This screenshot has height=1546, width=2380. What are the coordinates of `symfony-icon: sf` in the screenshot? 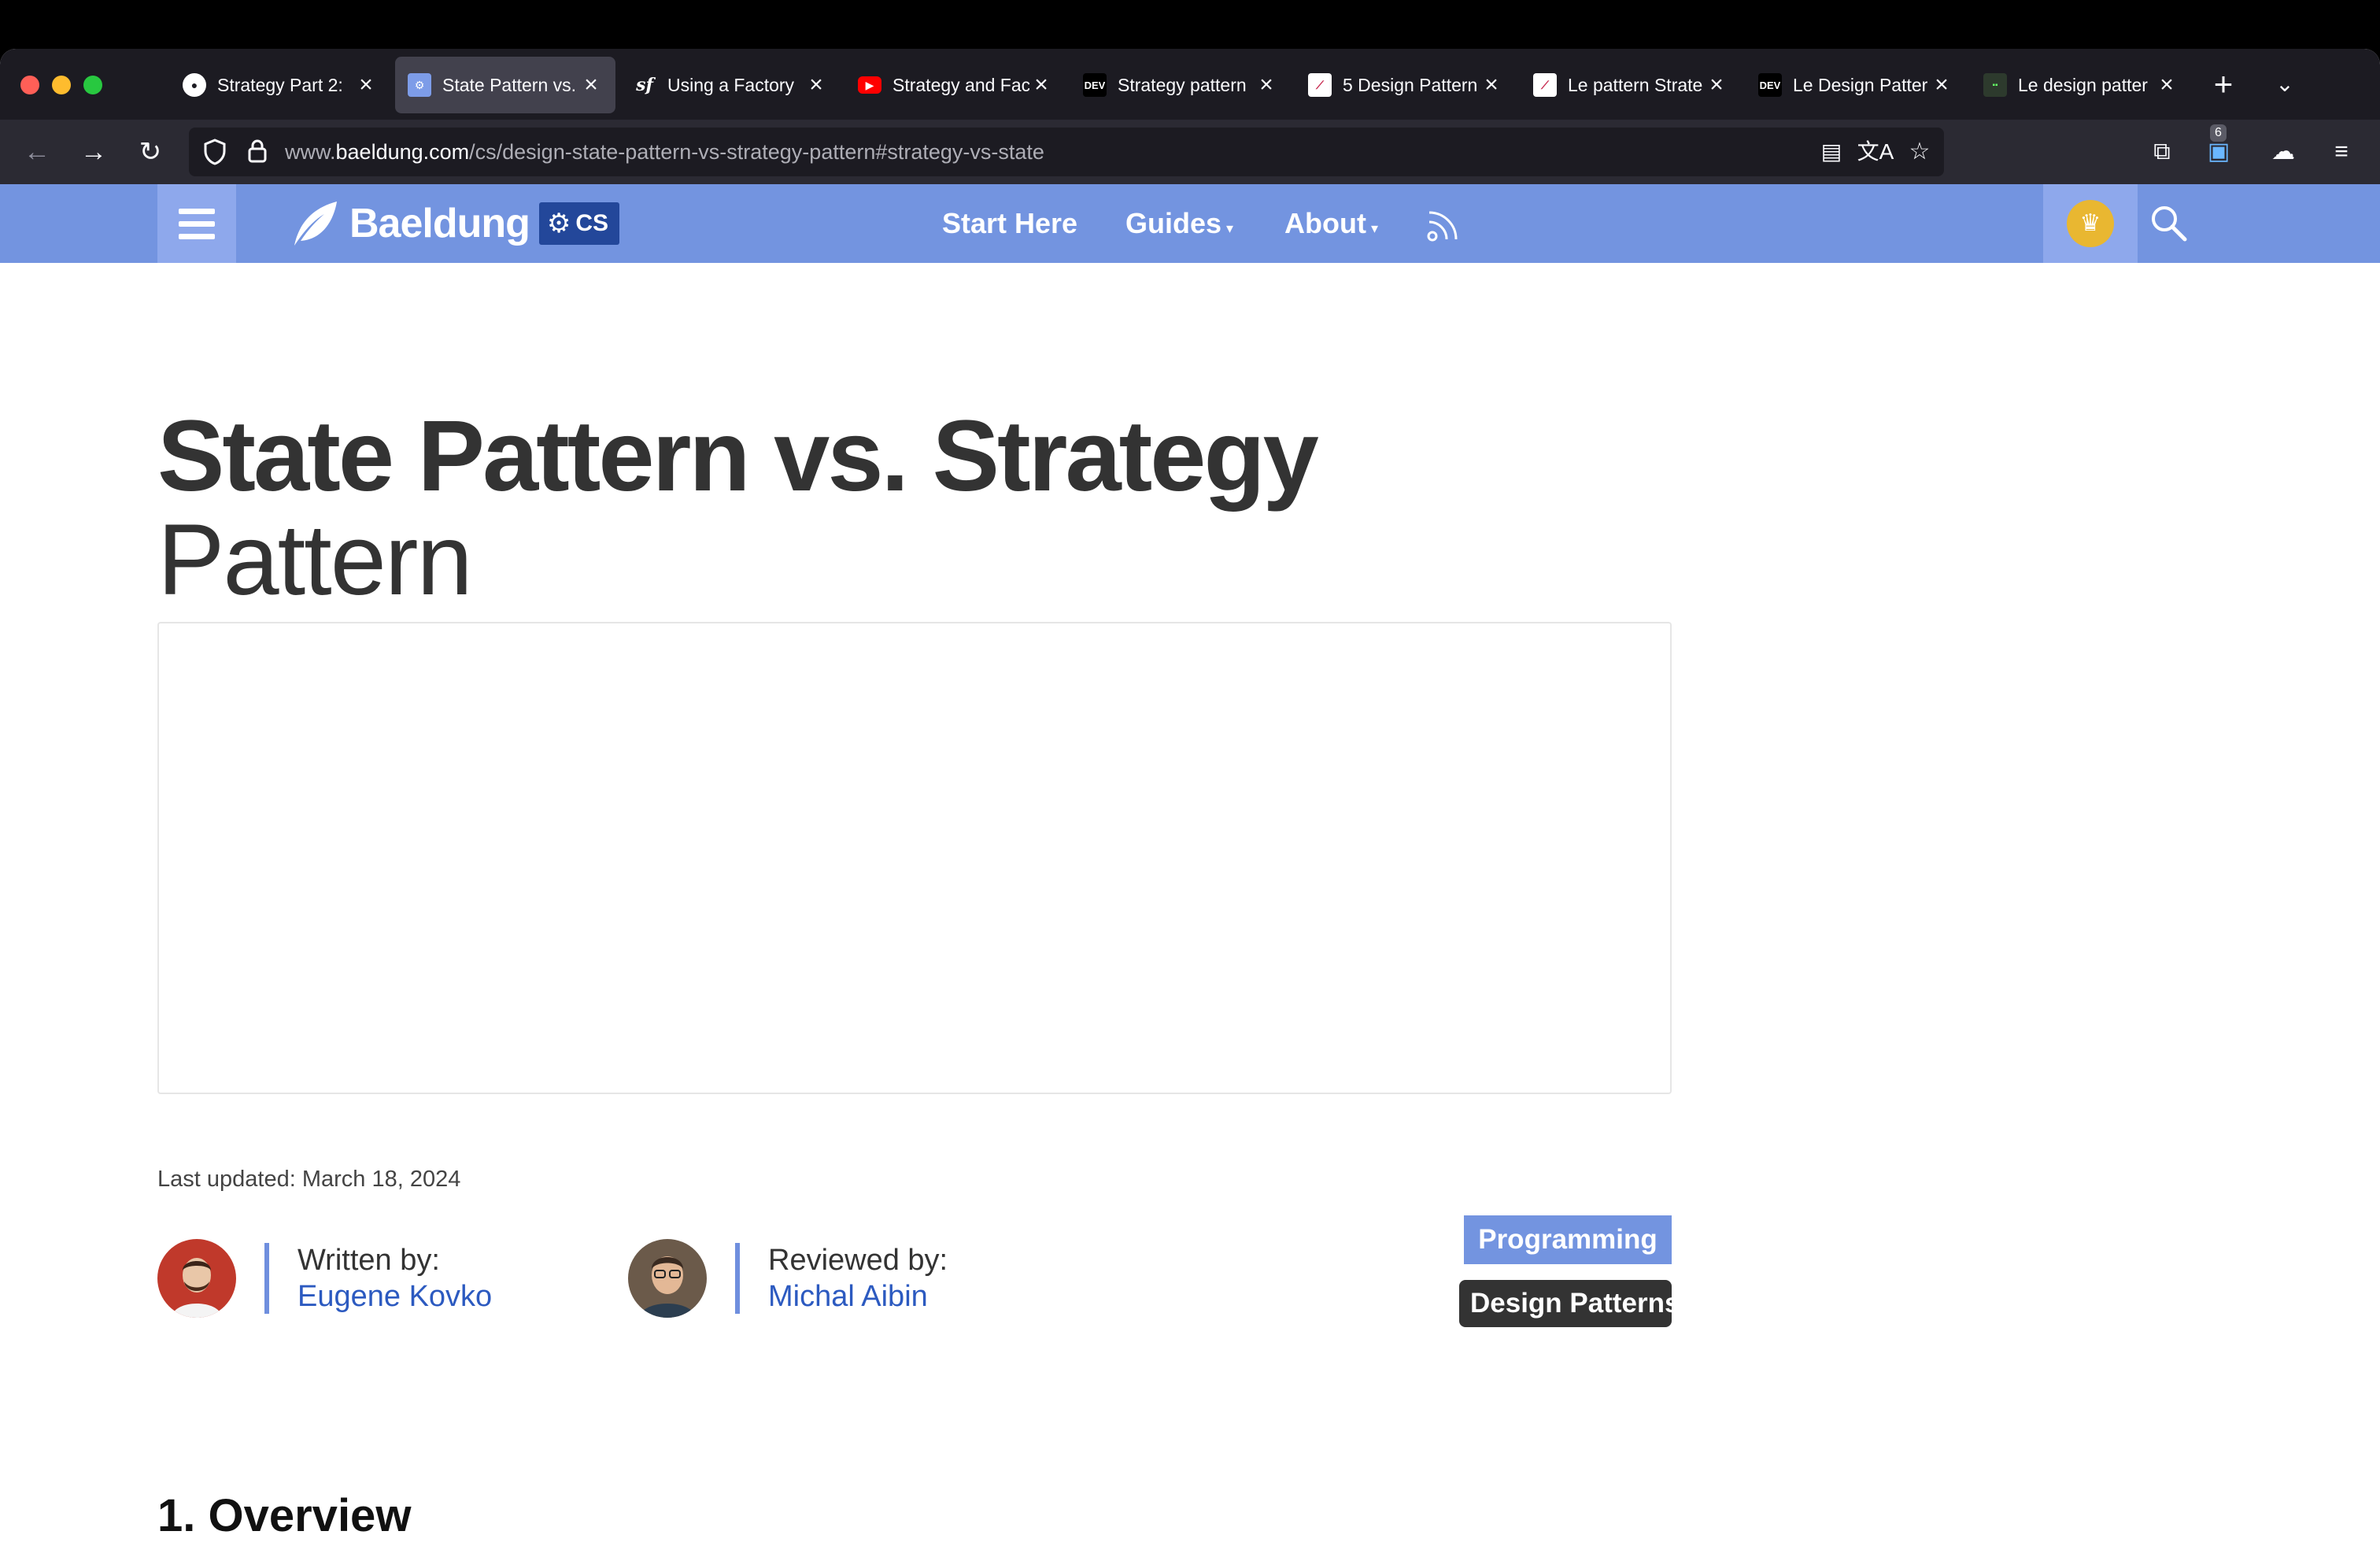 It's located at (644, 85).